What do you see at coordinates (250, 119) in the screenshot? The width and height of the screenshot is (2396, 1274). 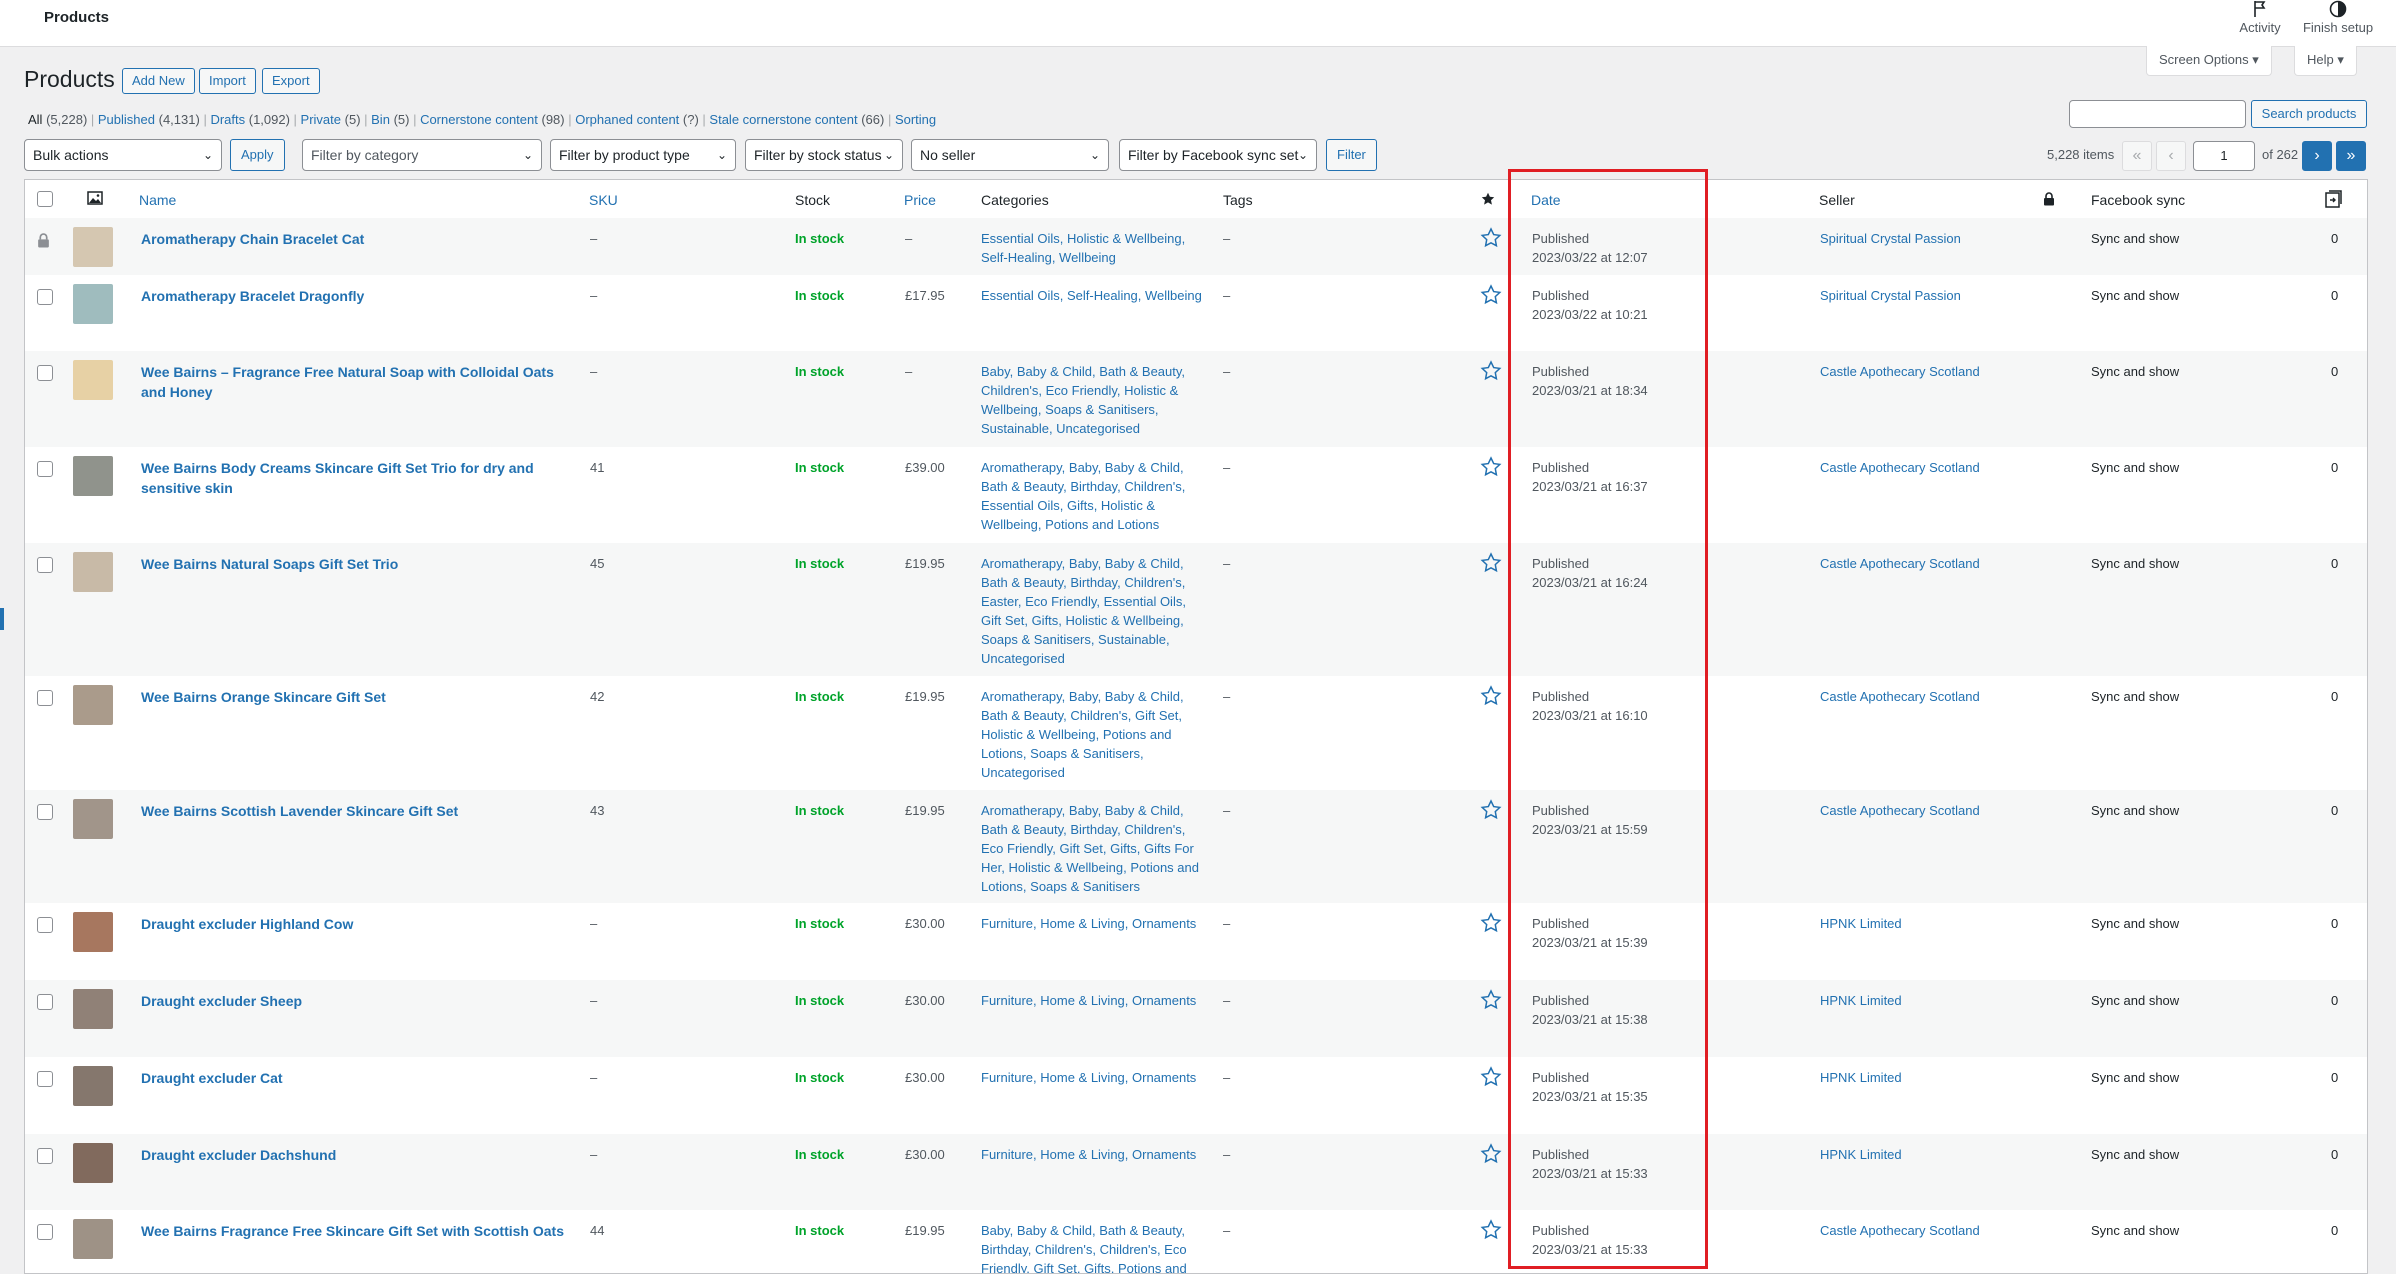 I see `view-drafts: Drafts (1,092)` at bounding box center [250, 119].